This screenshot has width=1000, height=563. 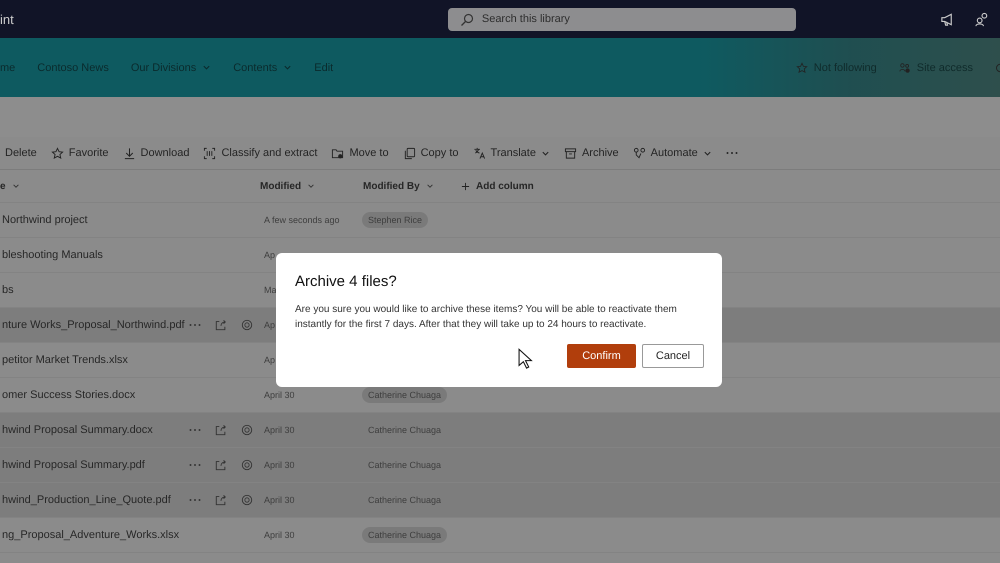 What do you see at coordinates (486, 317) in the screenshot?
I see `dialog-message: Are you sure you would like to archive these items? You will be able to reactivate them instantly for the first 7 days. After that they will take up to 24 hours to reactivate.` at bounding box center [486, 317].